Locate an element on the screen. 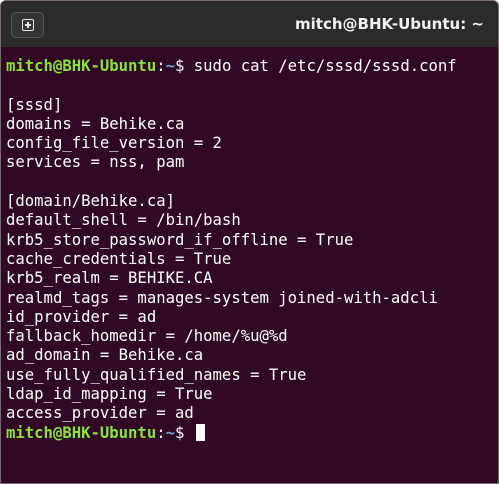  output-line: krb5_store_password_if_offline = True is located at coordinates (180, 239).